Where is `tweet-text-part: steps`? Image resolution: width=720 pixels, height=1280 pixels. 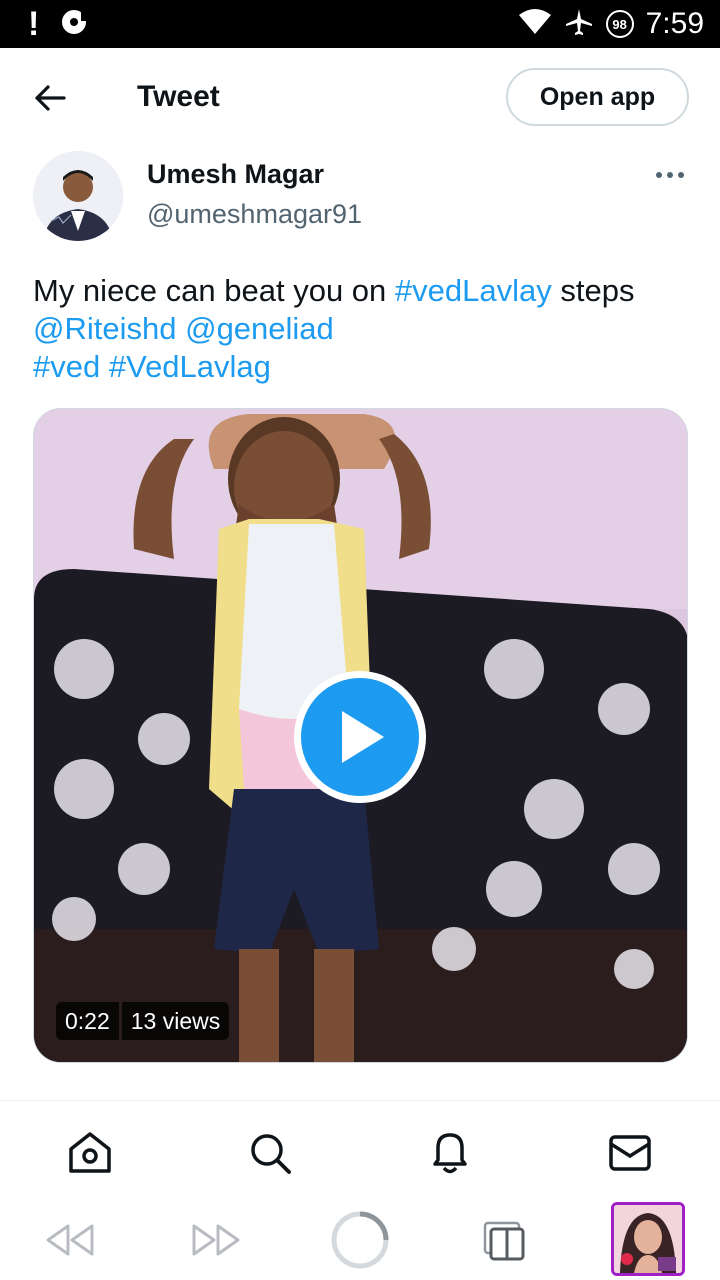
tweet-text-part: steps is located at coordinates (593, 290).